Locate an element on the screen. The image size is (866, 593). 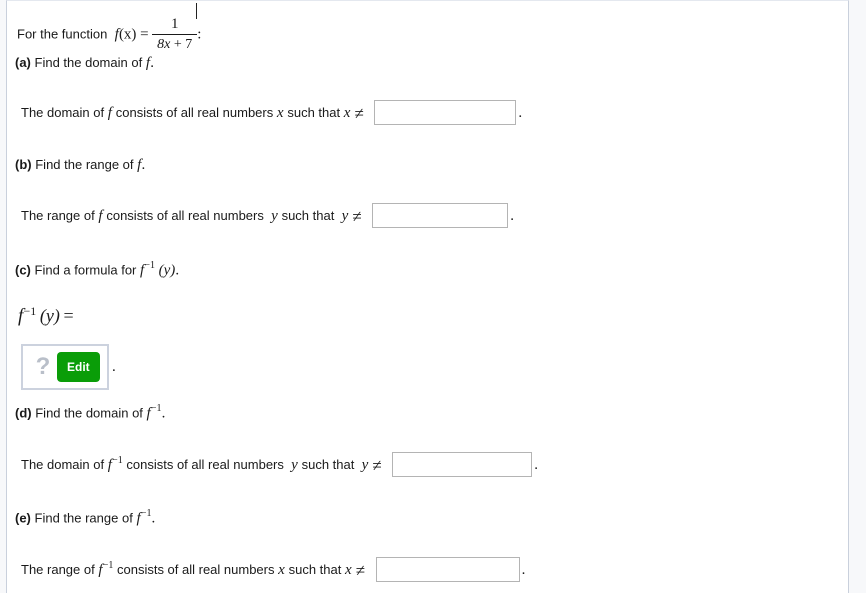
part-c-trailing-period: . is located at coordinates (114, 367).